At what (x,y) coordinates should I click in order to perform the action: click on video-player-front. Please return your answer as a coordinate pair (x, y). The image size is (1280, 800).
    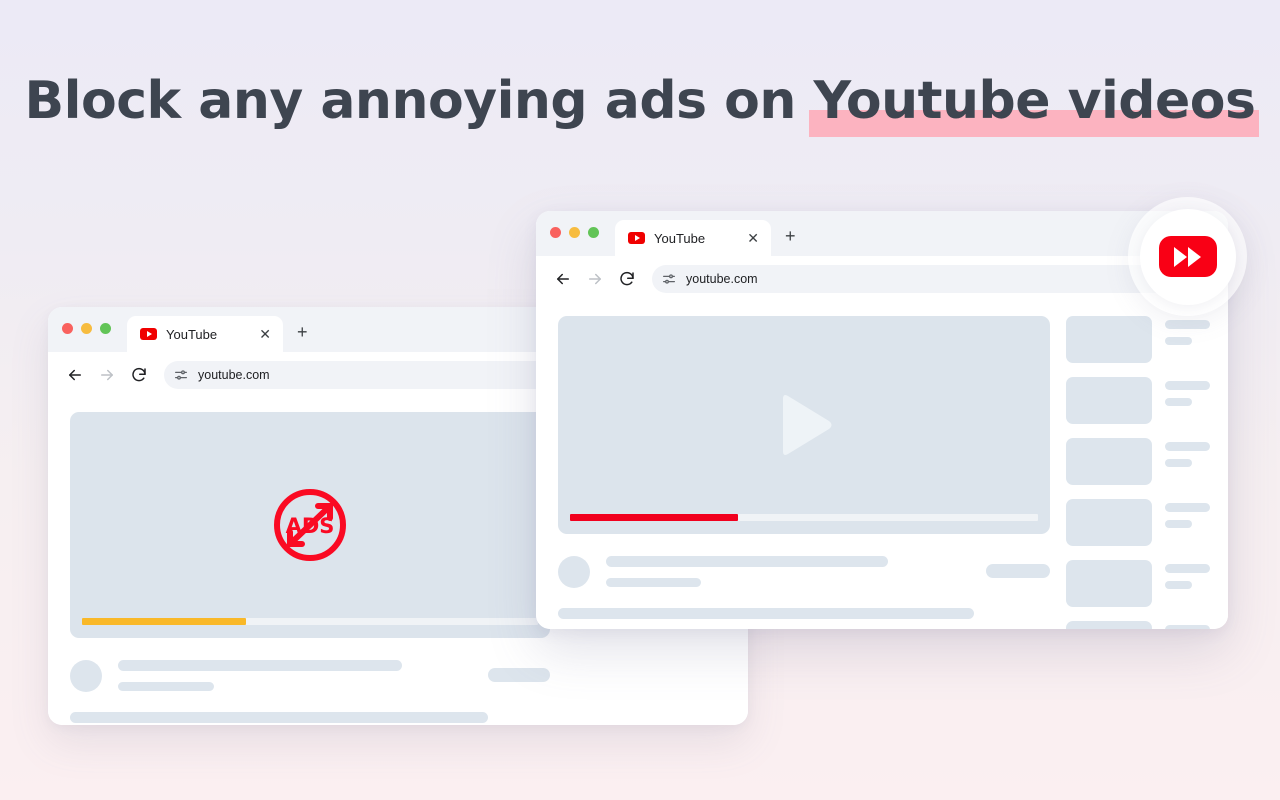
    Looking at the image, I should click on (804, 425).